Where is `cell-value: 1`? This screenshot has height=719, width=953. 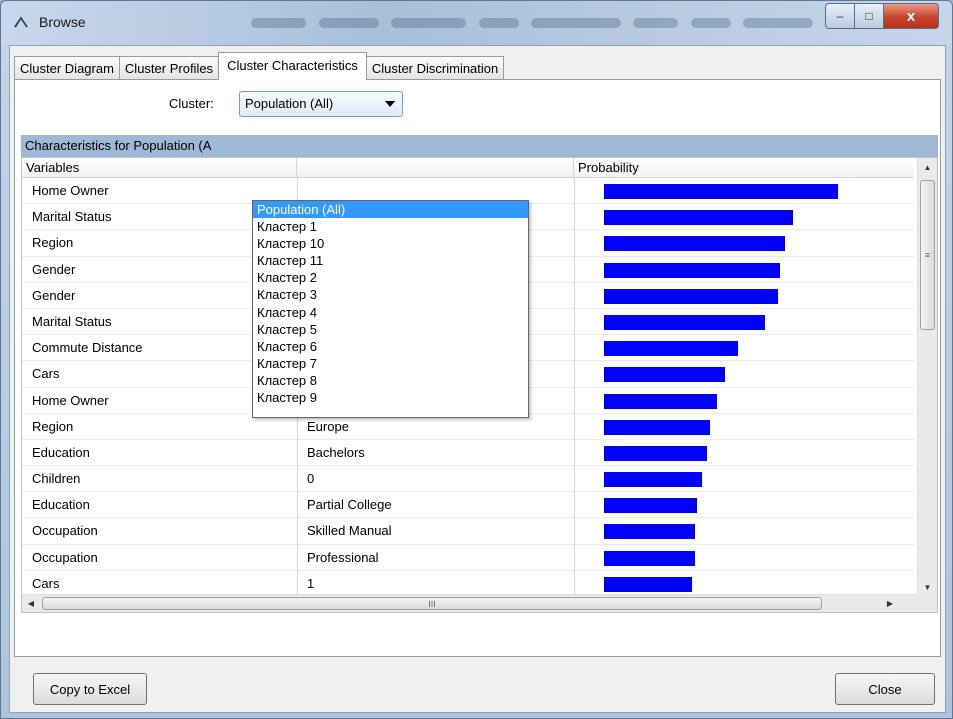 cell-value: 1 is located at coordinates (311, 583).